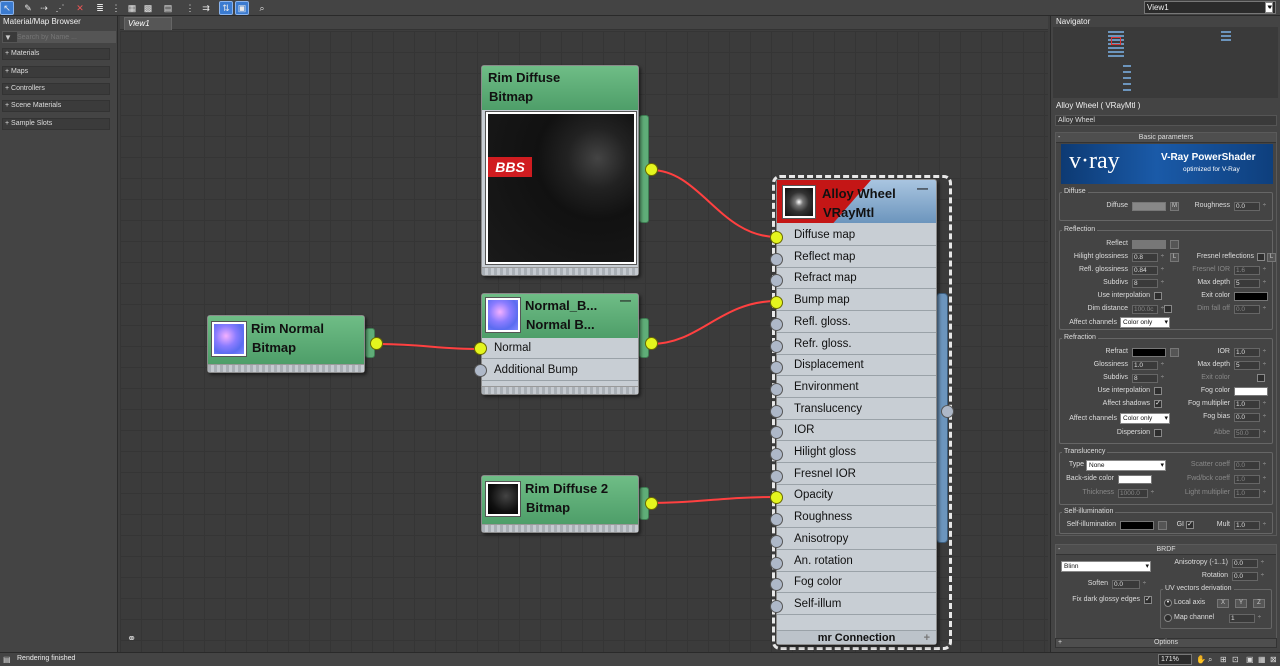 This screenshot has height=666, width=1280. What do you see at coordinates (168, 8) in the screenshot?
I see `lay-out-all-icon: ▤` at bounding box center [168, 8].